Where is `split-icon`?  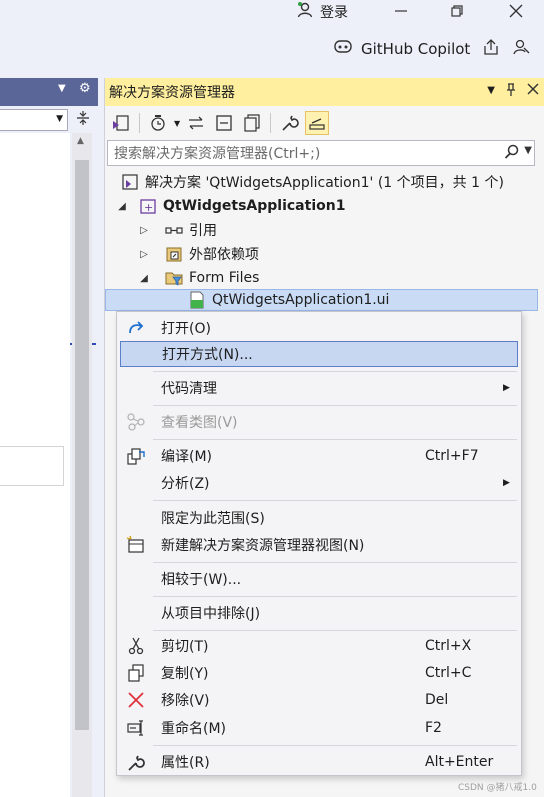
split-icon is located at coordinates (83, 120).